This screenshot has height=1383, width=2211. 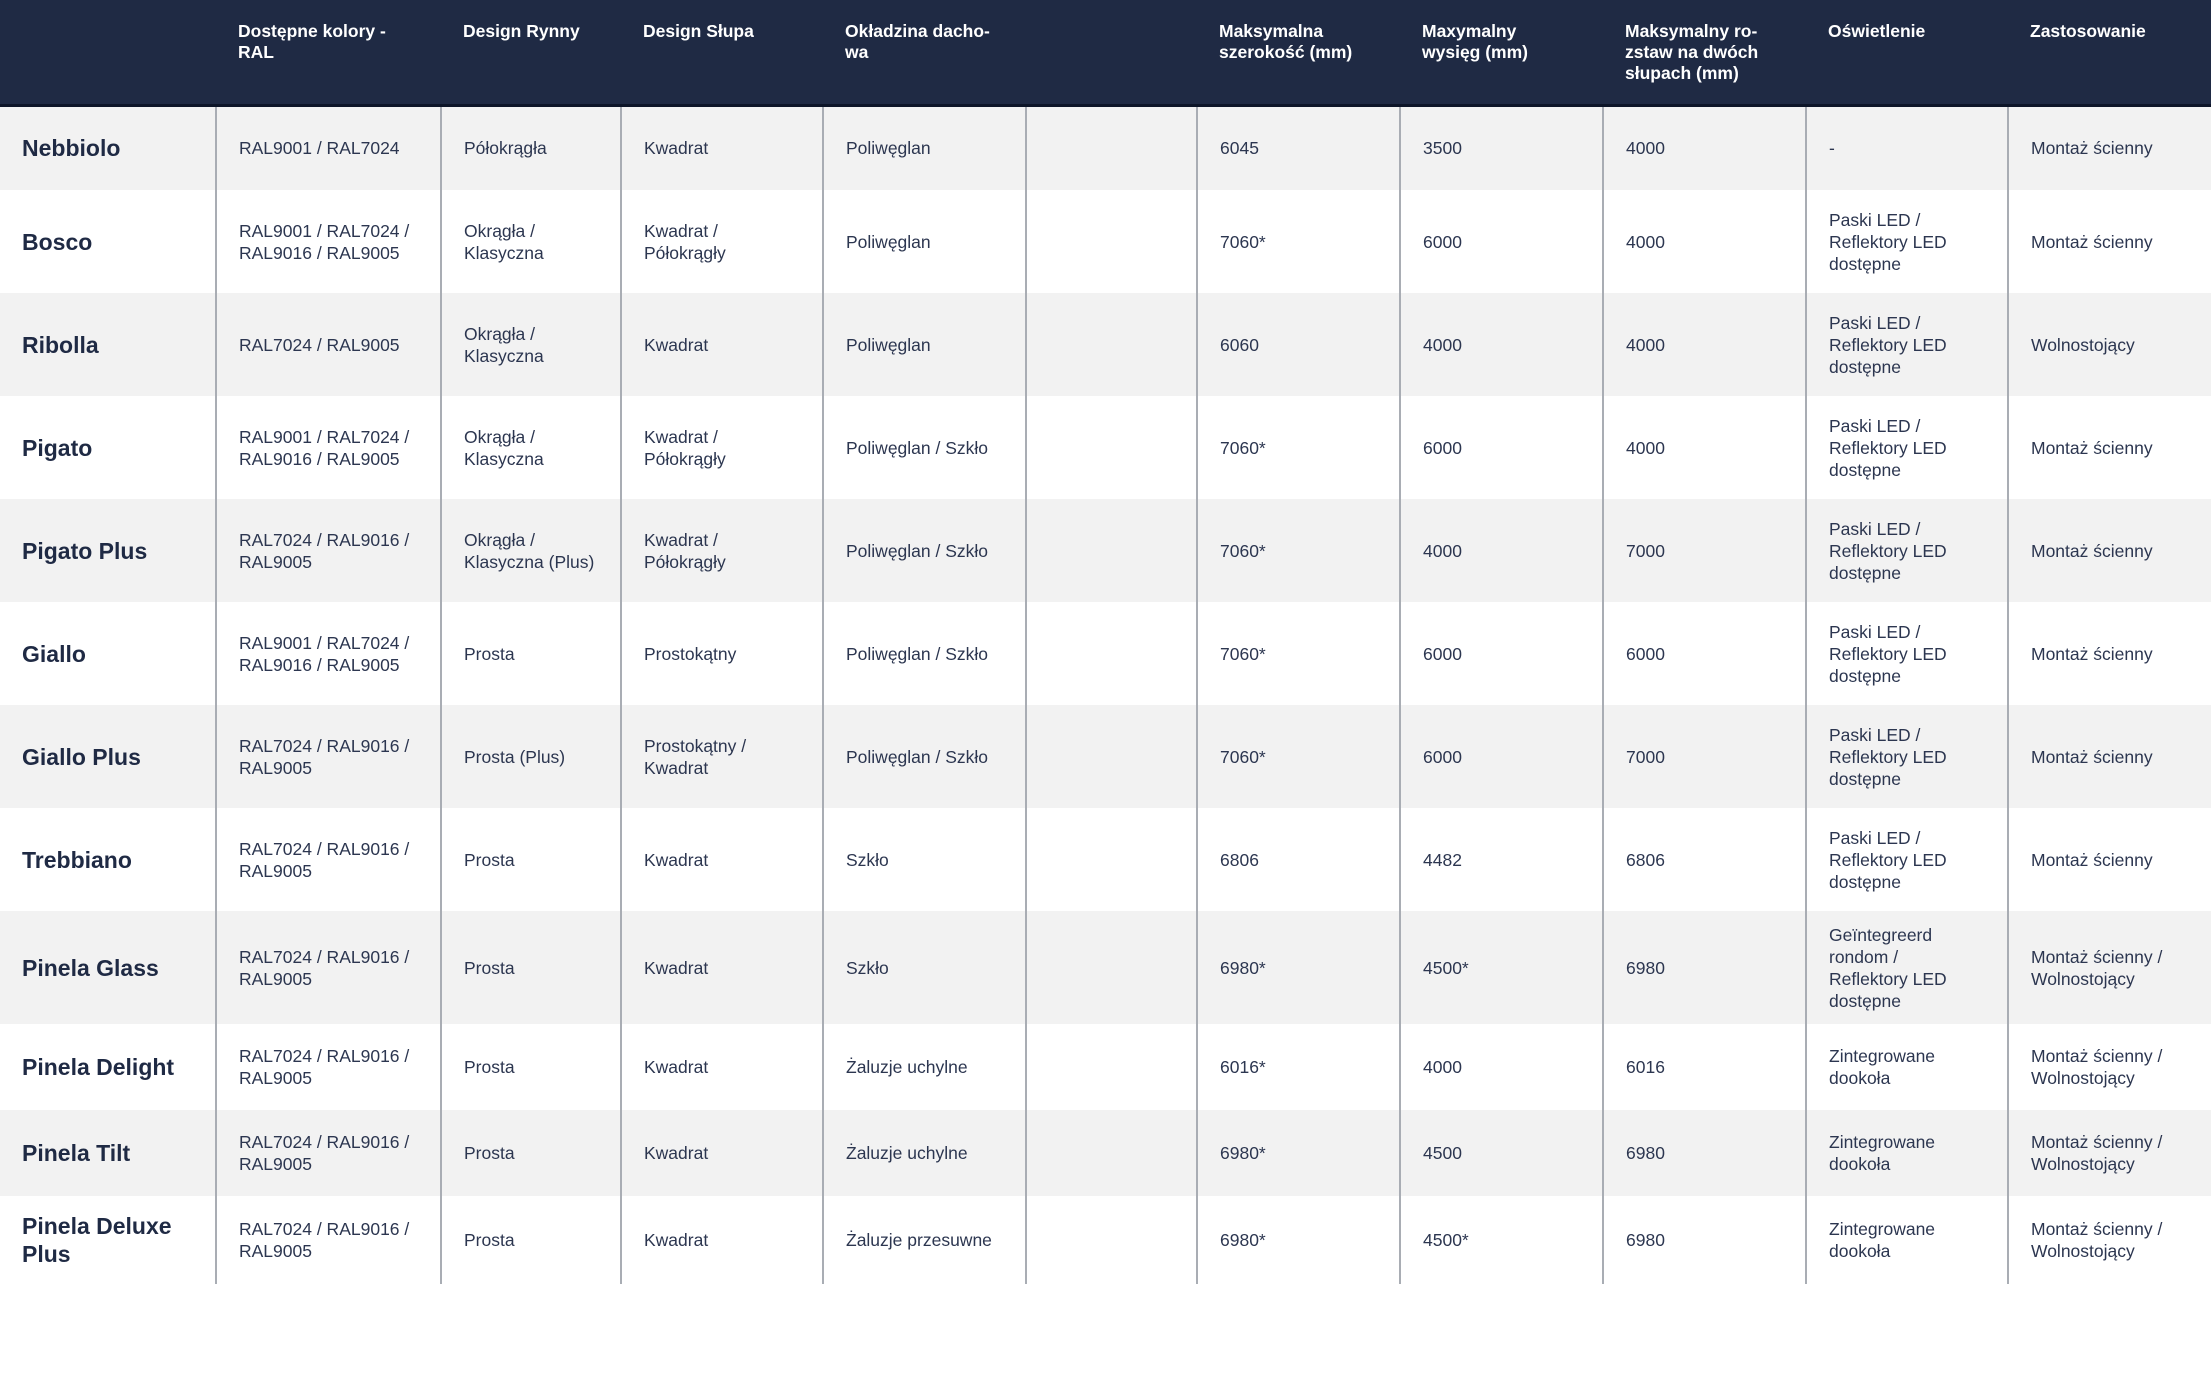 I want to click on max-span-cell: 7000, so click(x=1704, y=550).